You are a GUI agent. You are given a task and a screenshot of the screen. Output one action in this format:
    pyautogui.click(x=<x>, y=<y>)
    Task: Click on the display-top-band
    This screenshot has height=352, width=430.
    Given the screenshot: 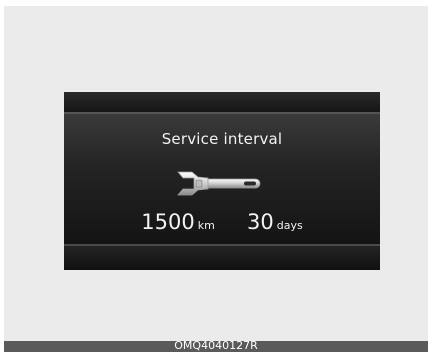 What is the action you would take?
    pyautogui.click(x=222, y=102)
    